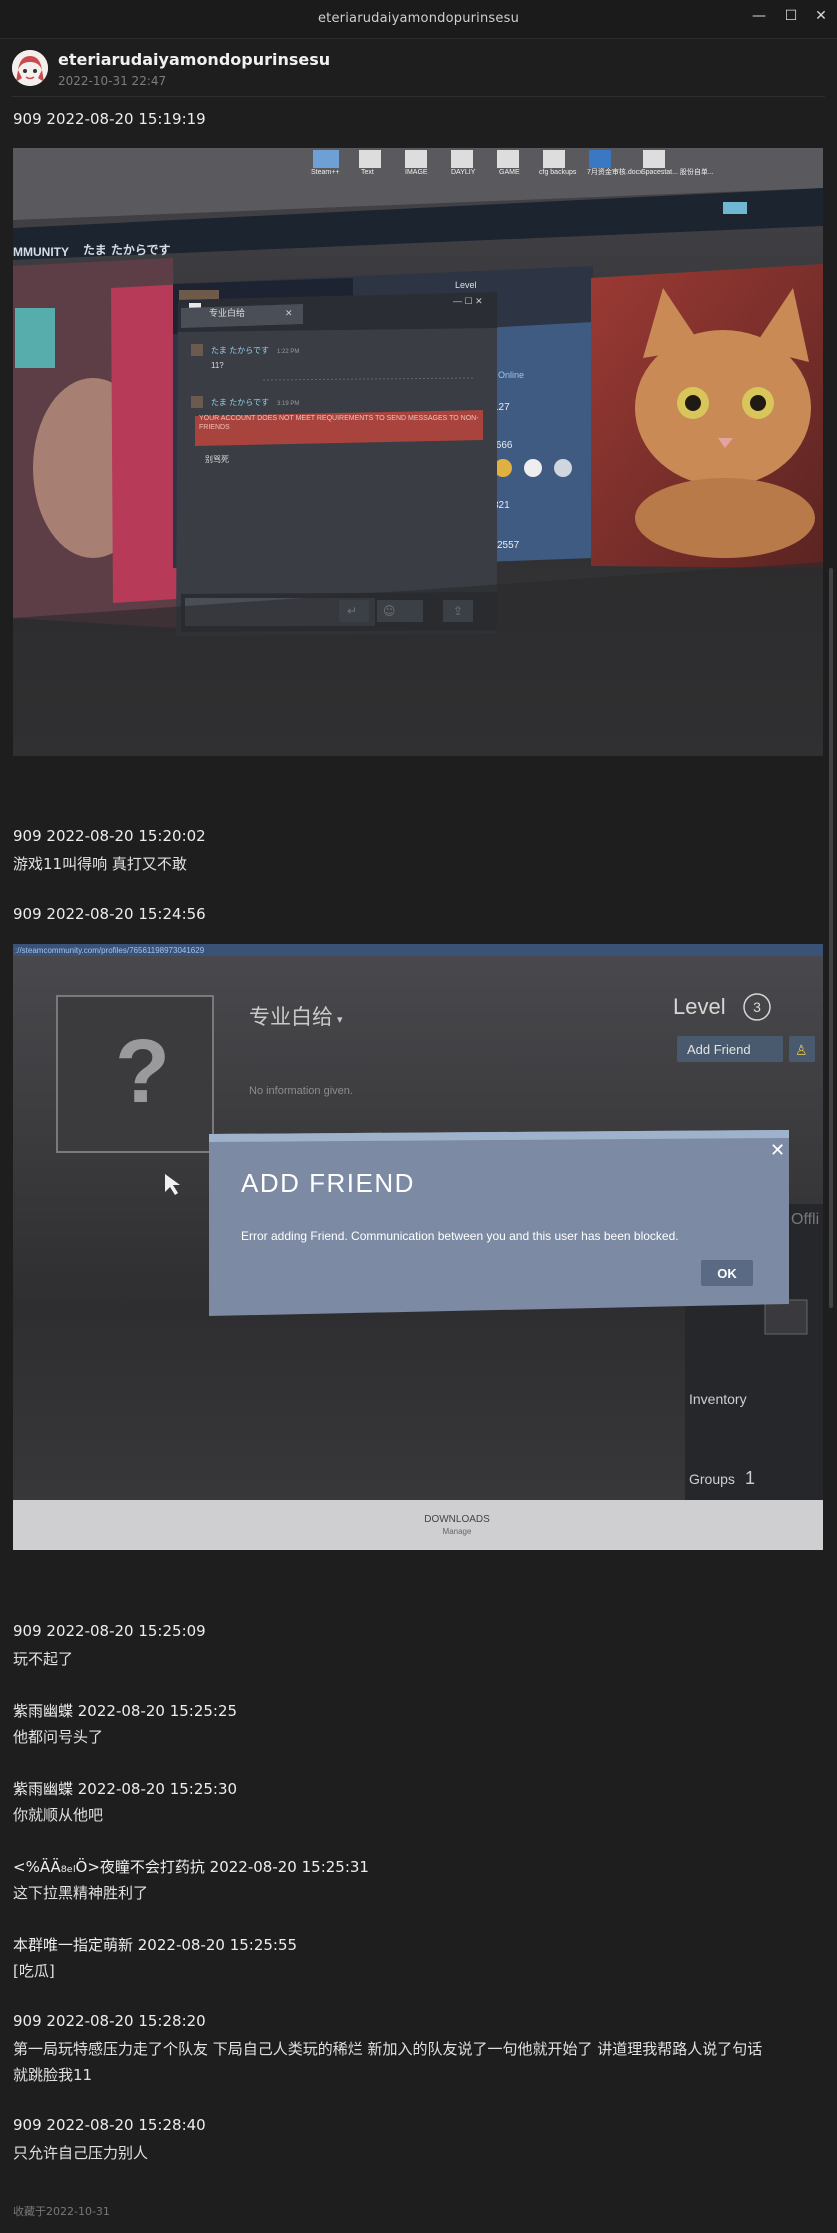  Describe the element at coordinates (58, 1737) in the screenshot. I see `message-text: 他都问号头了` at that location.